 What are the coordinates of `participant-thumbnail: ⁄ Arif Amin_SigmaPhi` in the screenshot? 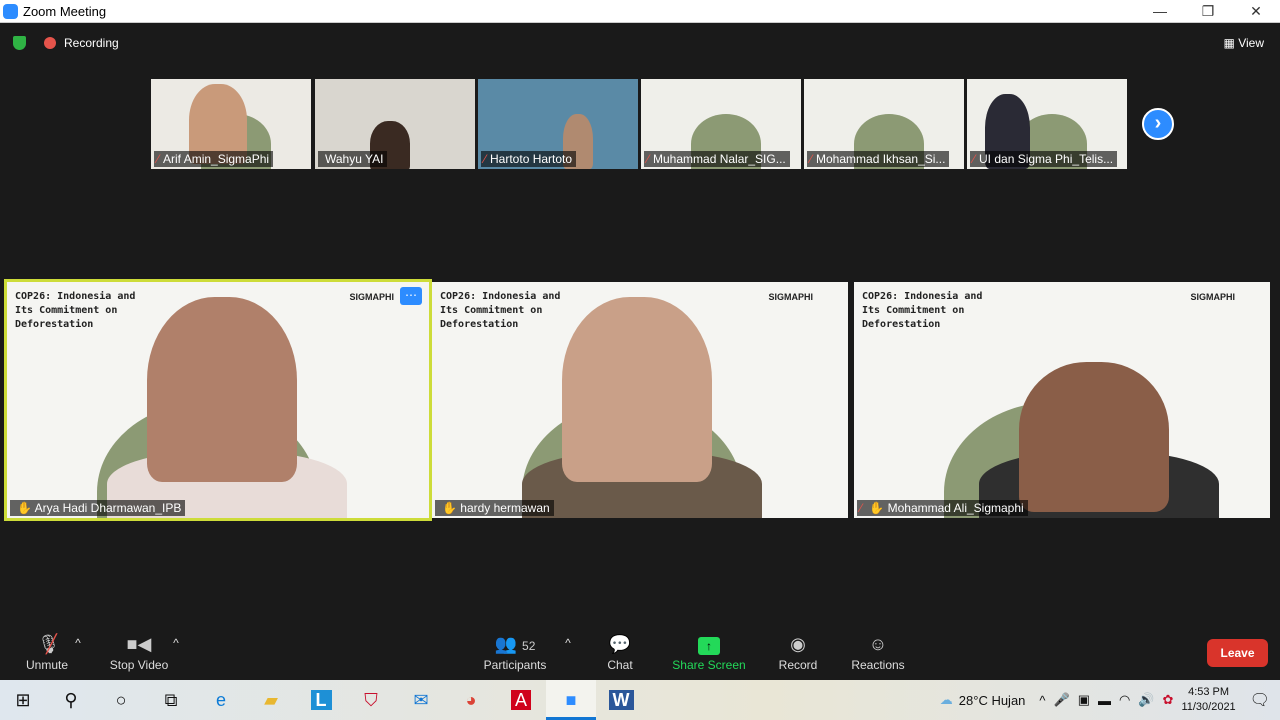 It's located at (231, 124).